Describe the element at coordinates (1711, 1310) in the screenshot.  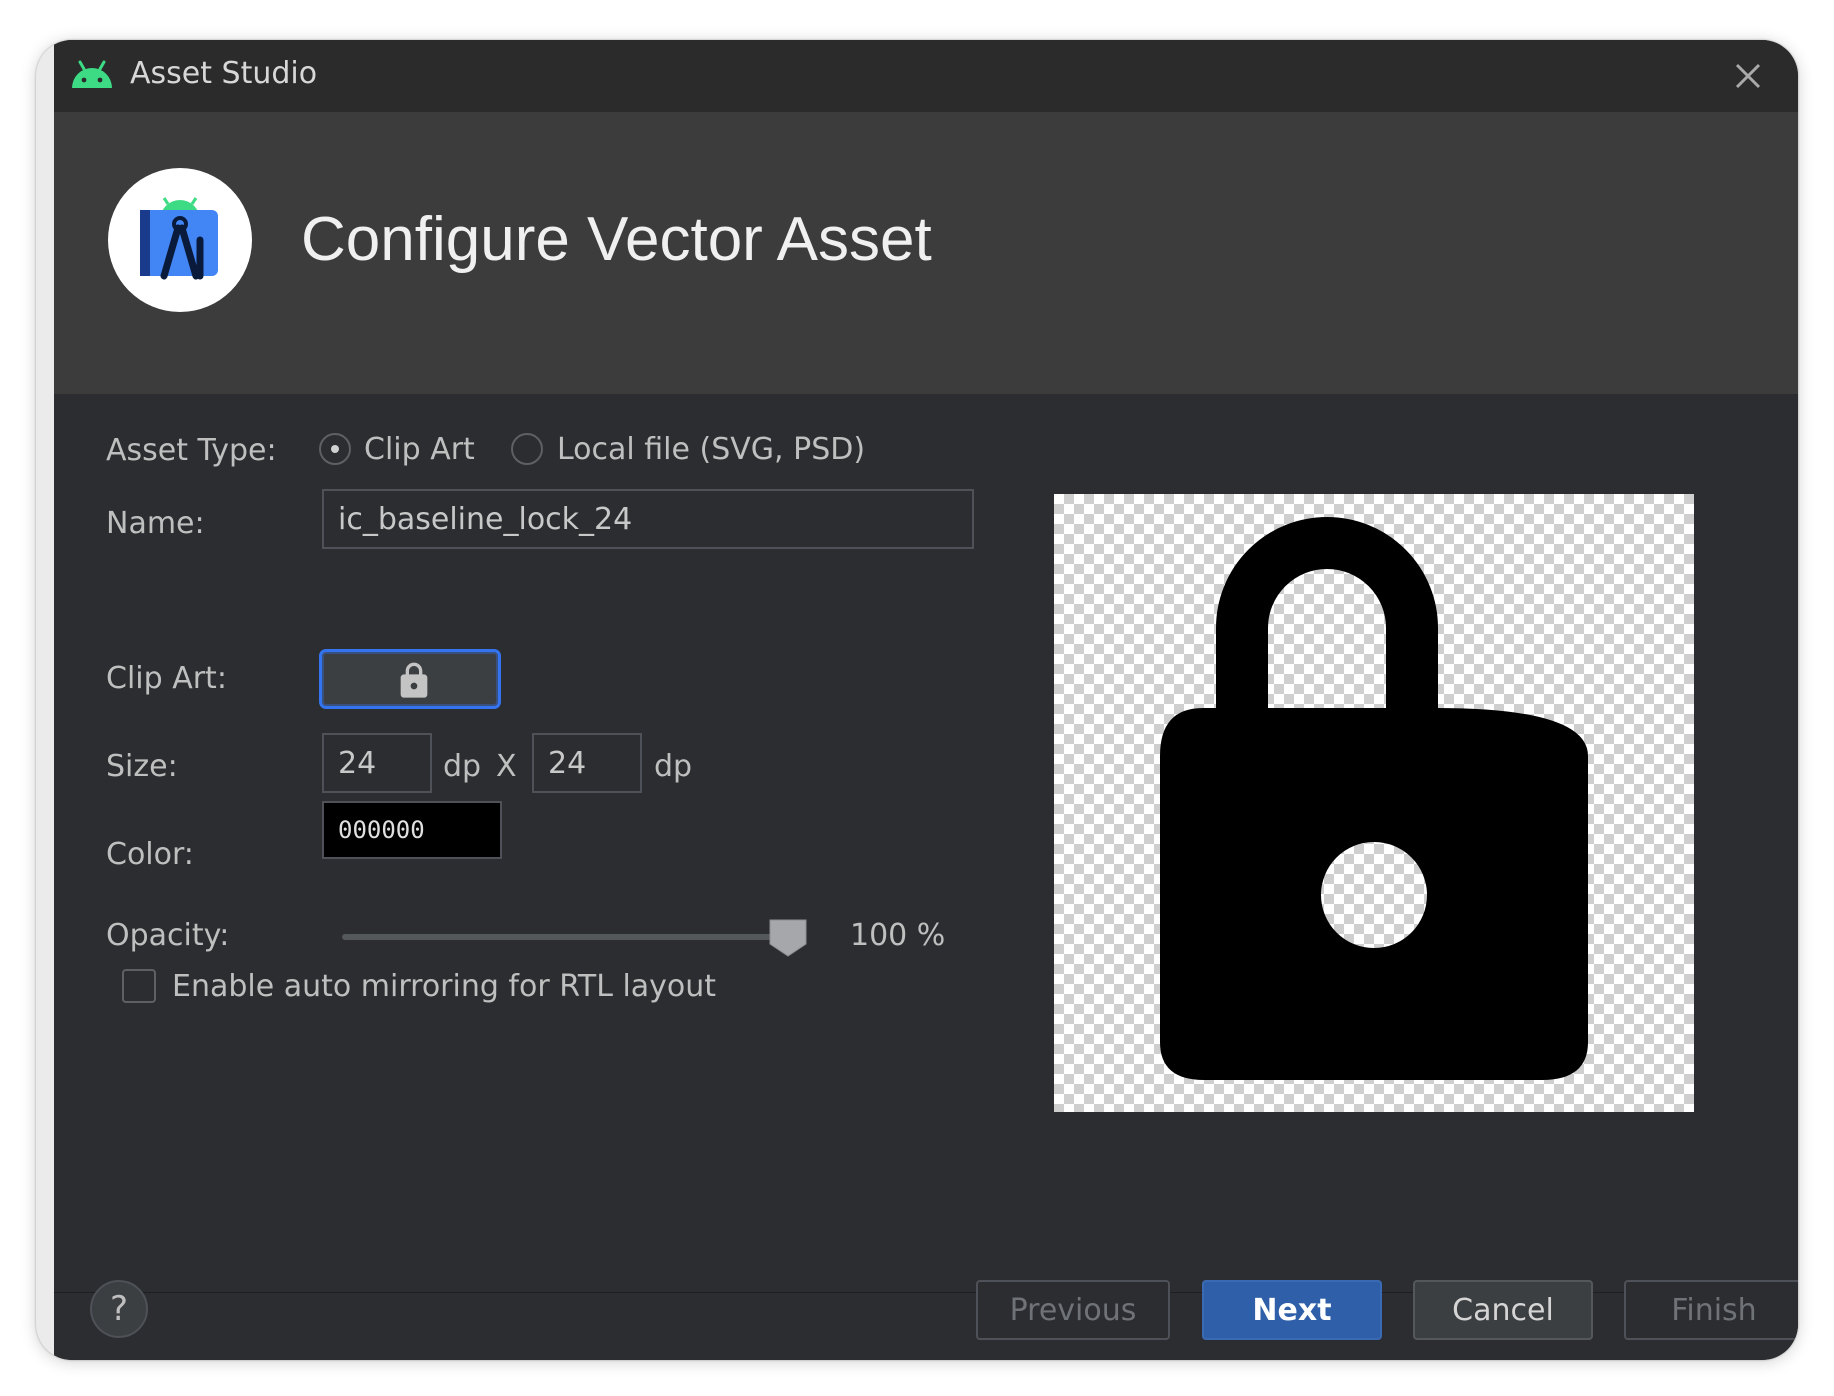
I see `finish-button: Finish` at that location.